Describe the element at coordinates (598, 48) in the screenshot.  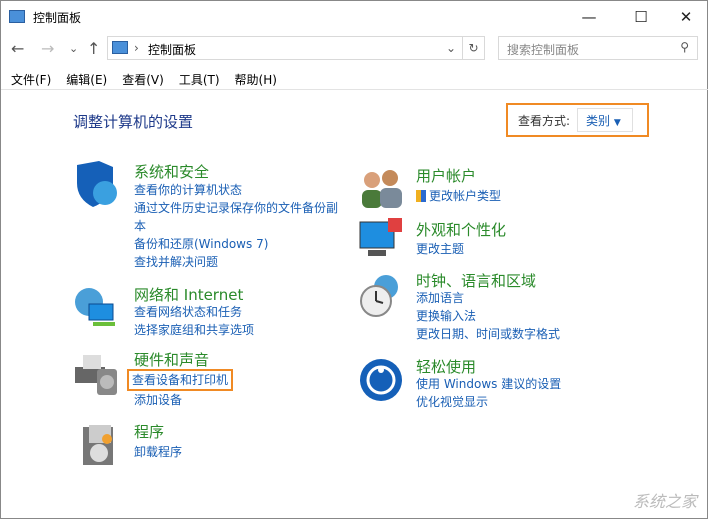
I see `search-input: 搜索控制面板 ⚲` at that location.